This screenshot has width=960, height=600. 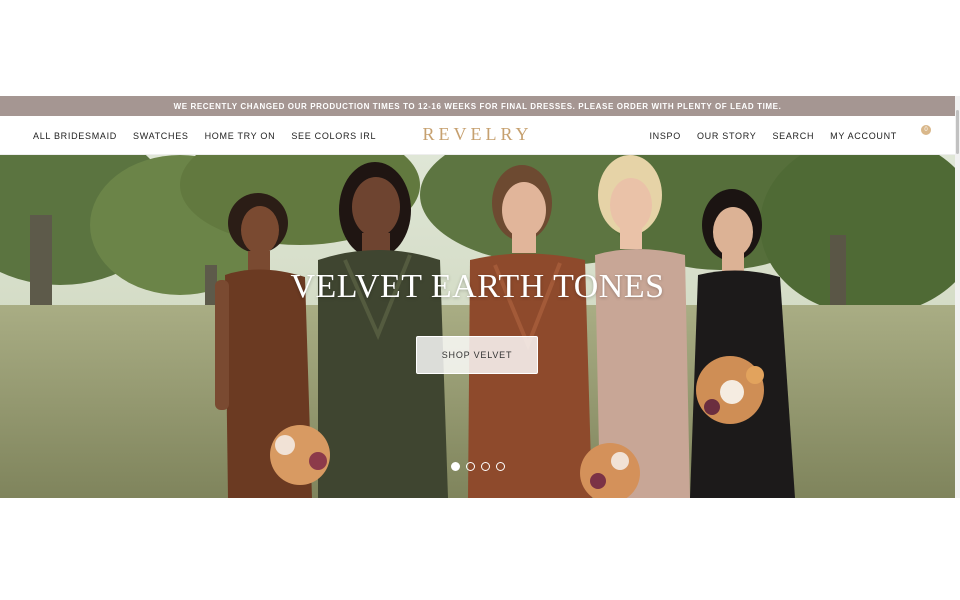 What do you see at coordinates (161, 136) in the screenshot?
I see `nav-swatches: SWATCHES` at bounding box center [161, 136].